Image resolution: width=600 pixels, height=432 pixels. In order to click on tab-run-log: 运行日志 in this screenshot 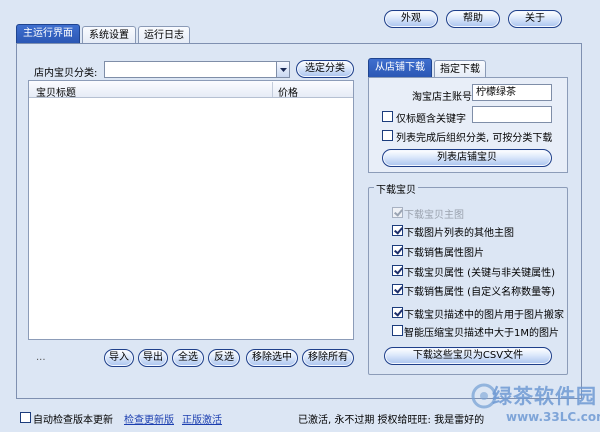, I will do `click(164, 35)`.